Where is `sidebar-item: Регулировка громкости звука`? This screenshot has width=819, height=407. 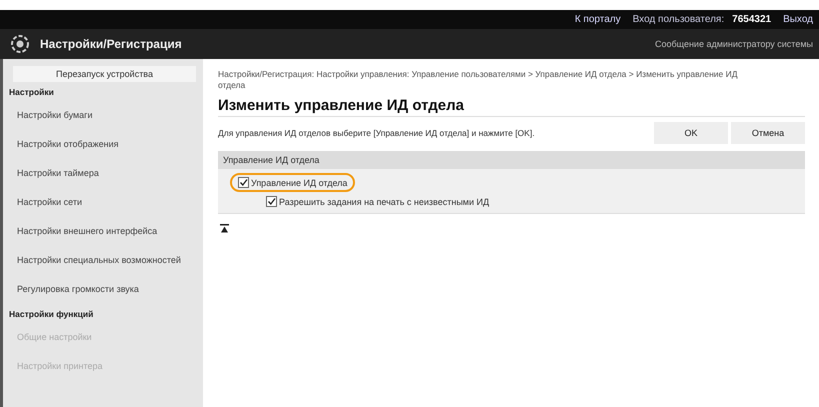 sidebar-item: Регулировка громкости звука is located at coordinates (103, 289).